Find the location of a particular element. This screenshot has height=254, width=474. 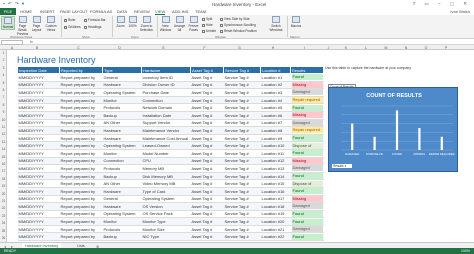

table-cell: Connection is located at coordinates (122, 161).